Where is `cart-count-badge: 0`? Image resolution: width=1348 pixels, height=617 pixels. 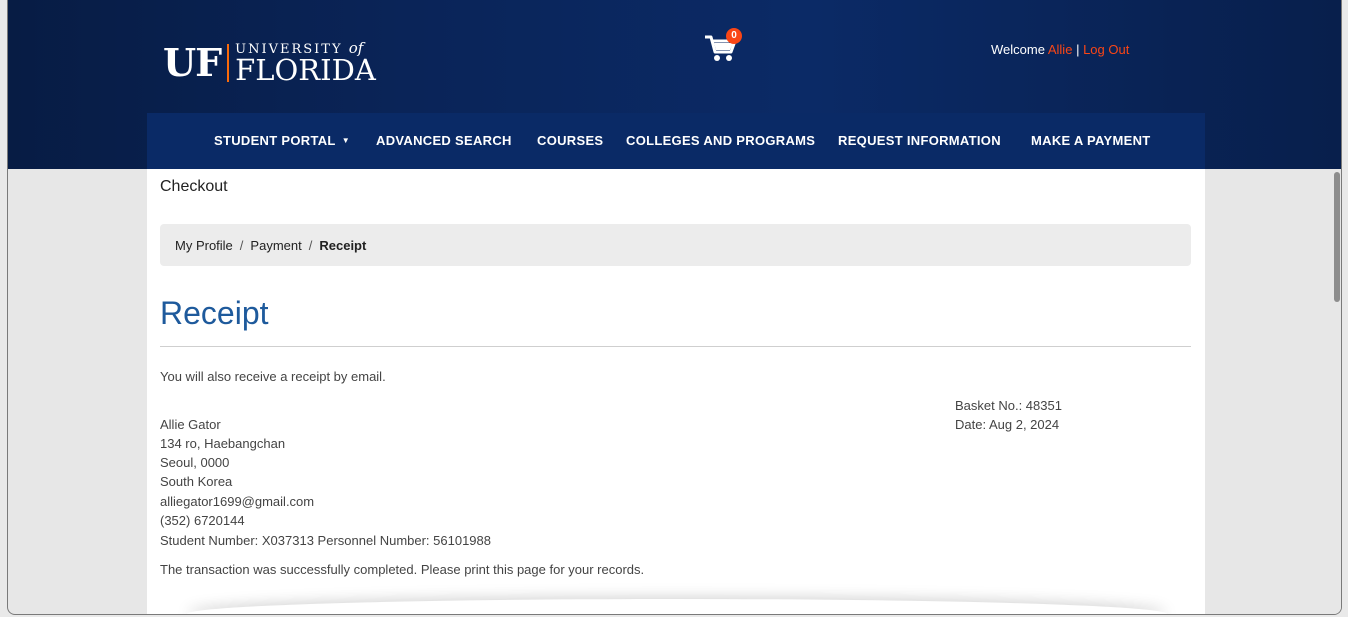 cart-count-badge: 0 is located at coordinates (734, 36).